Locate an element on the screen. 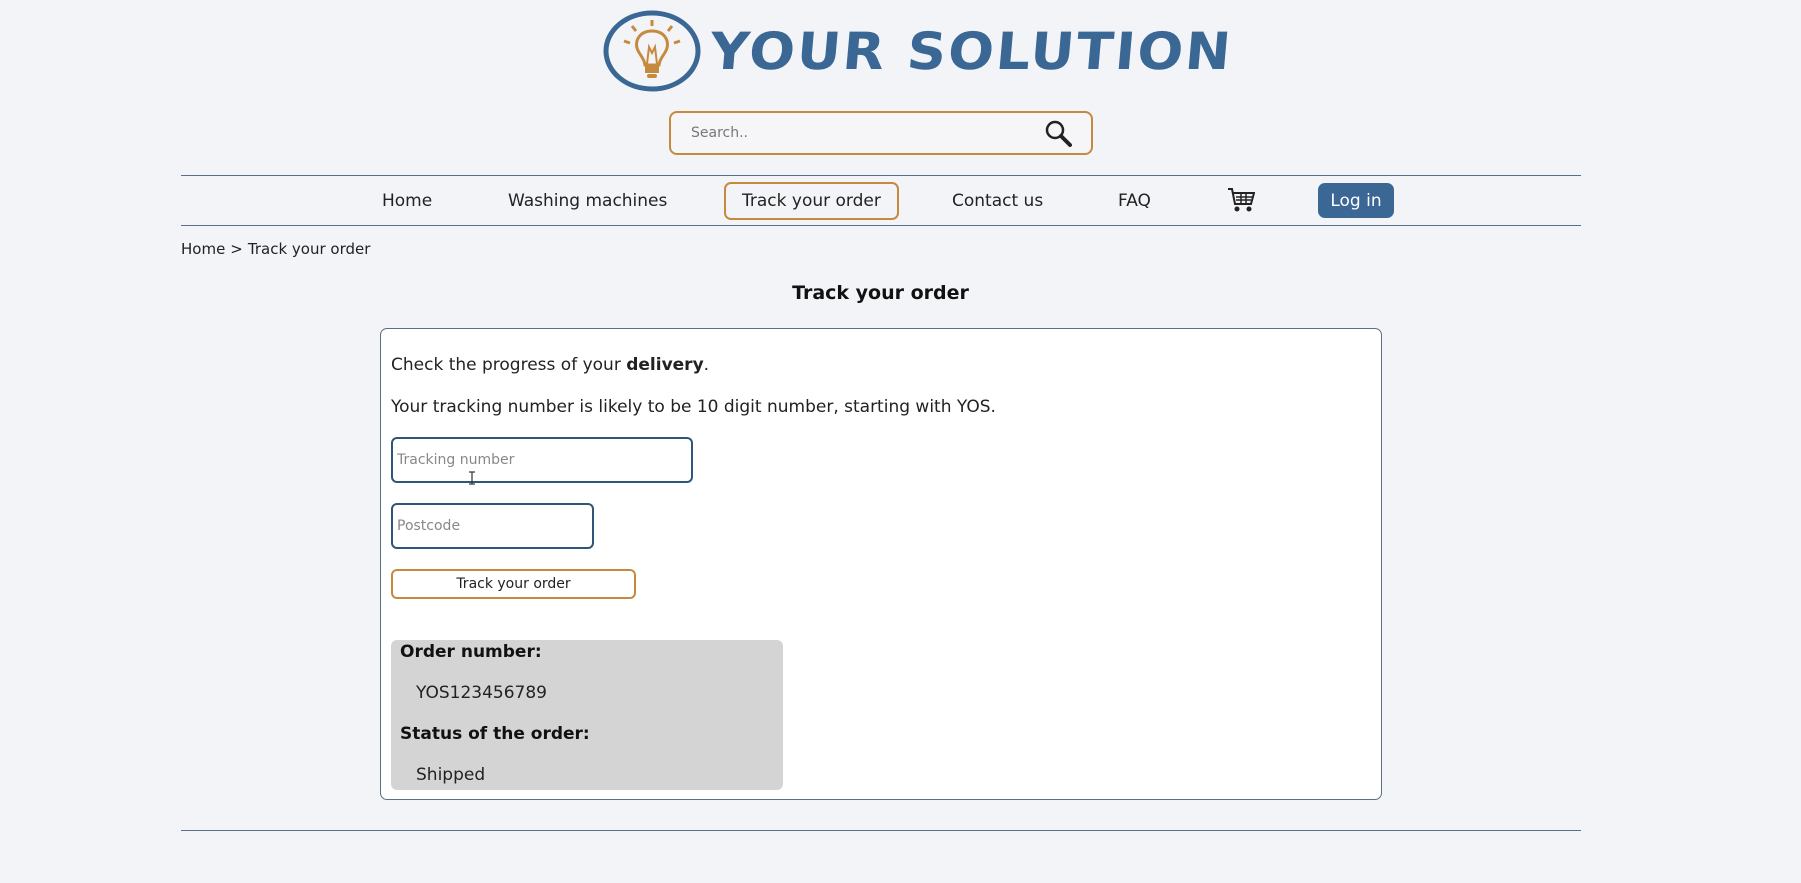 The height and width of the screenshot is (883, 1801). nav-item-washing-machines: Washing machines is located at coordinates (587, 200).